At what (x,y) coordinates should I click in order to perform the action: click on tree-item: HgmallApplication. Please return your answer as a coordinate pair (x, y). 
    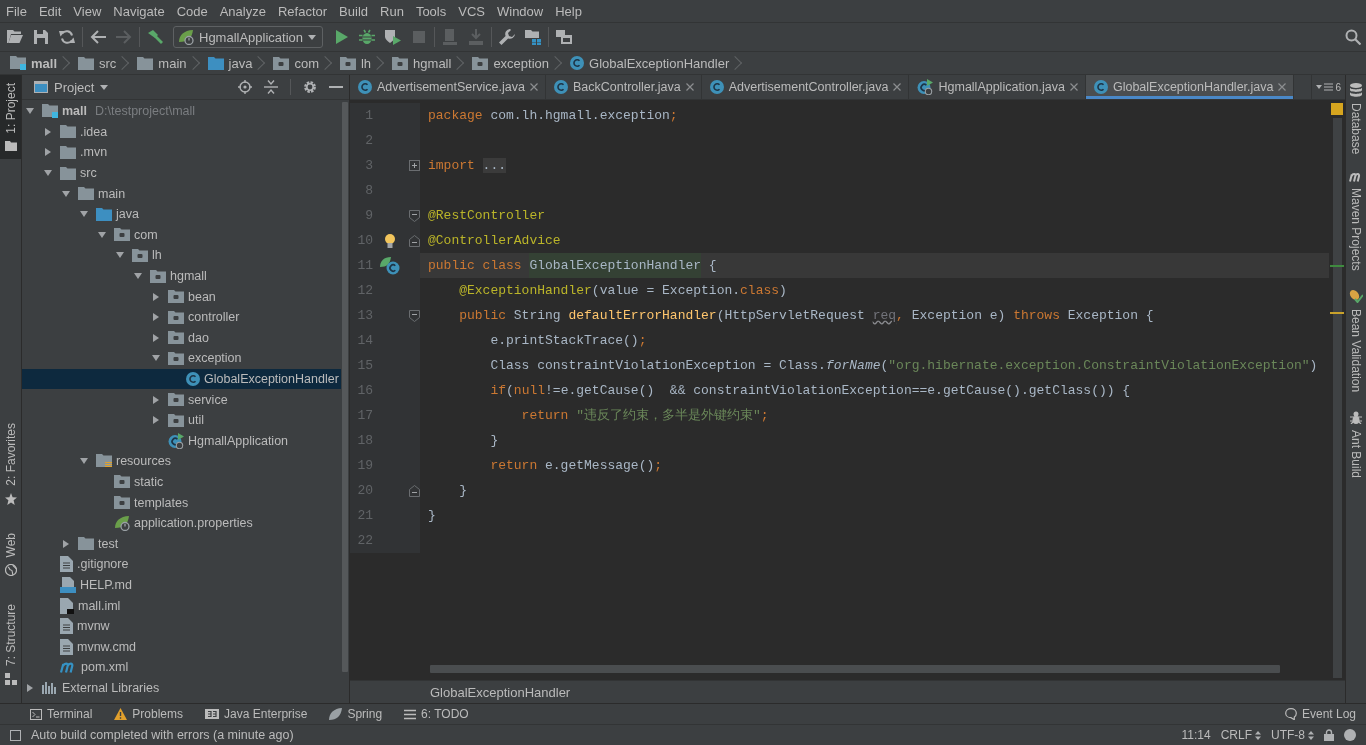
    Looking at the image, I should click on (181, 441).